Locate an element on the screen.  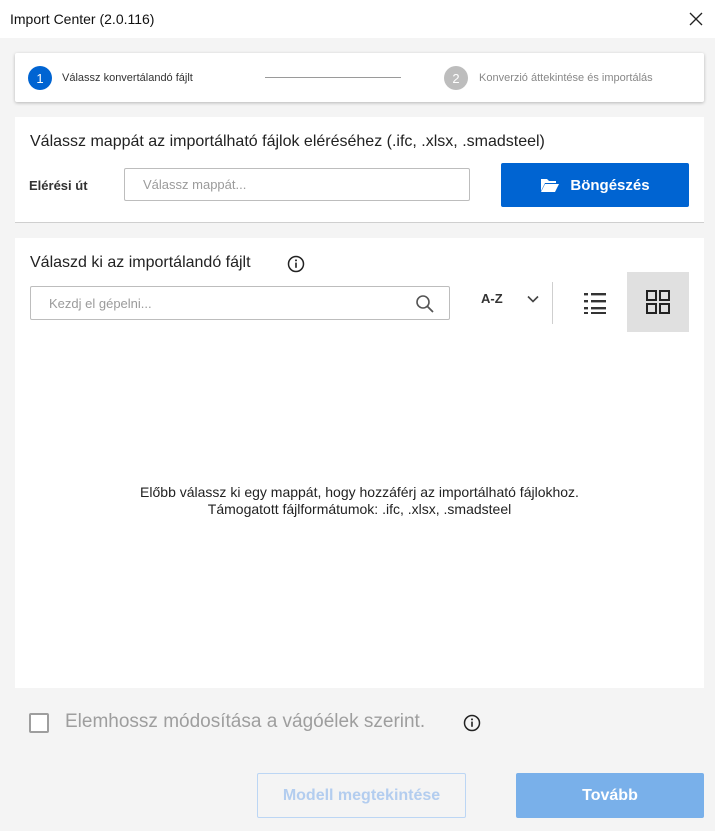
search-box is located at coordinates (240, 303).